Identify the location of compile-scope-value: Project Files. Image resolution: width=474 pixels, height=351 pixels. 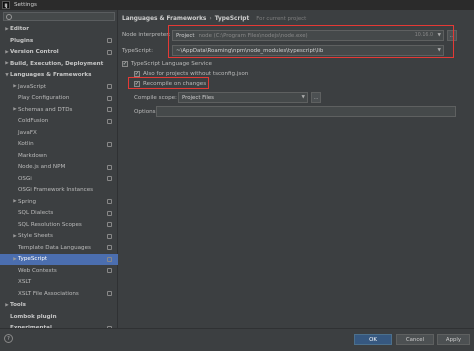
(198, 97).